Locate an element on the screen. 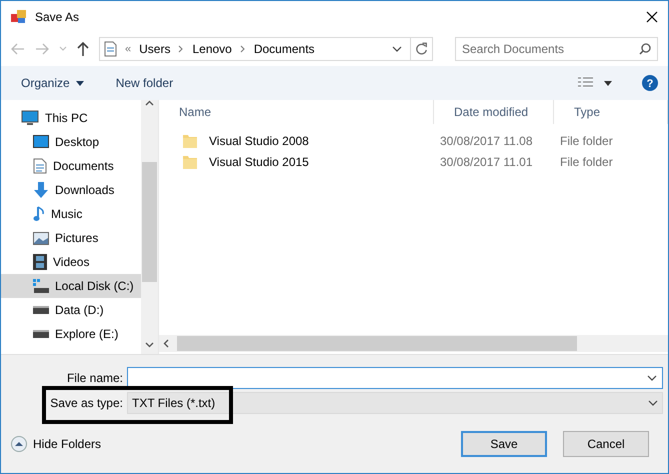  app-icon is located at coordinates (19, 17).